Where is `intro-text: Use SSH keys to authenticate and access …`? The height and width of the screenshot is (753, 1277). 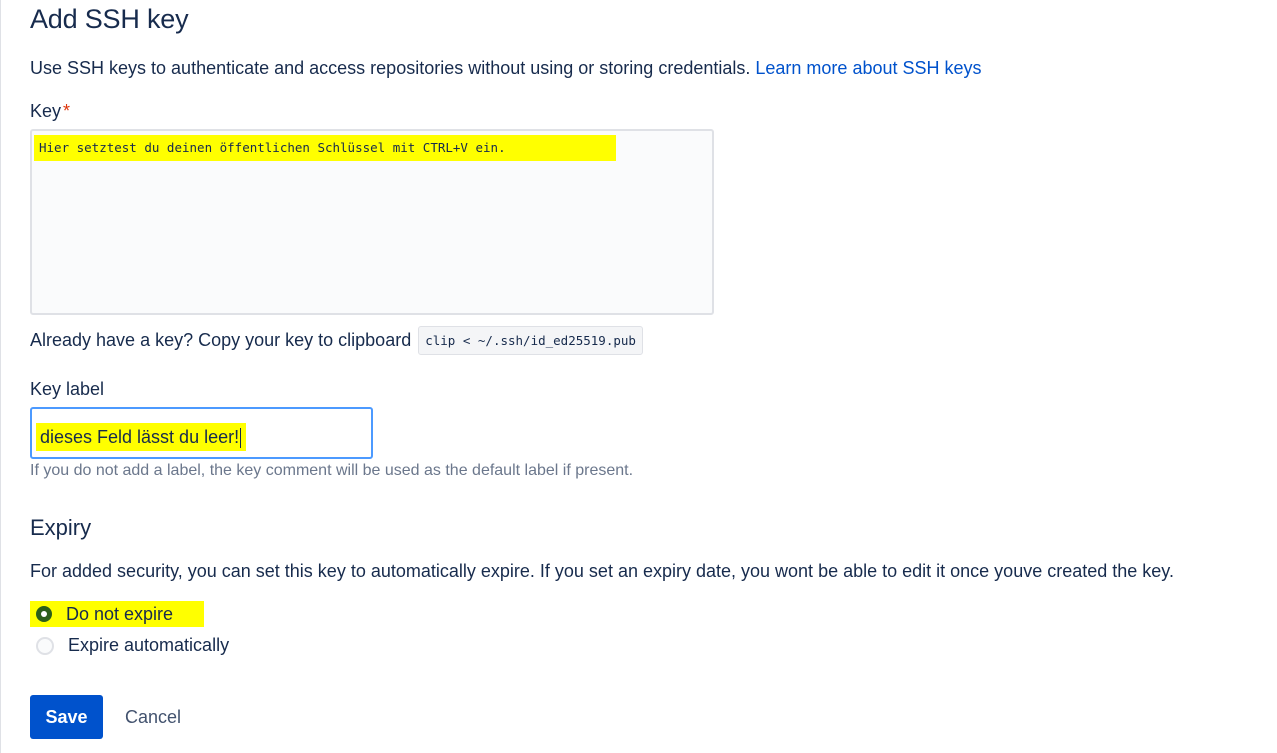
intro-text: Use SSH keys to authenticate and access … is located at coordinates (506, 68).